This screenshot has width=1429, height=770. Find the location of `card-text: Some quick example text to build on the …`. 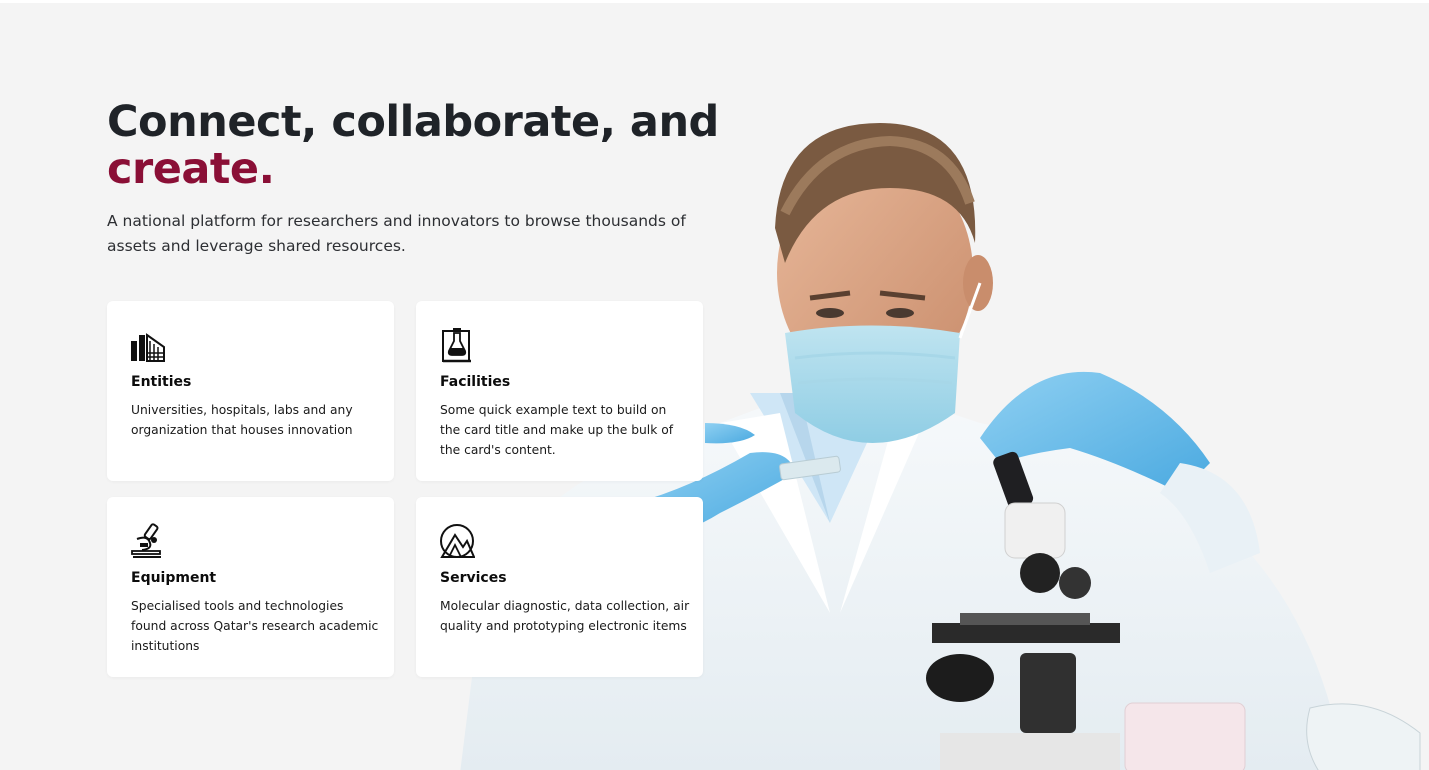

card-text: Some quick example text to build on the … is located at coordinates (557, 430).